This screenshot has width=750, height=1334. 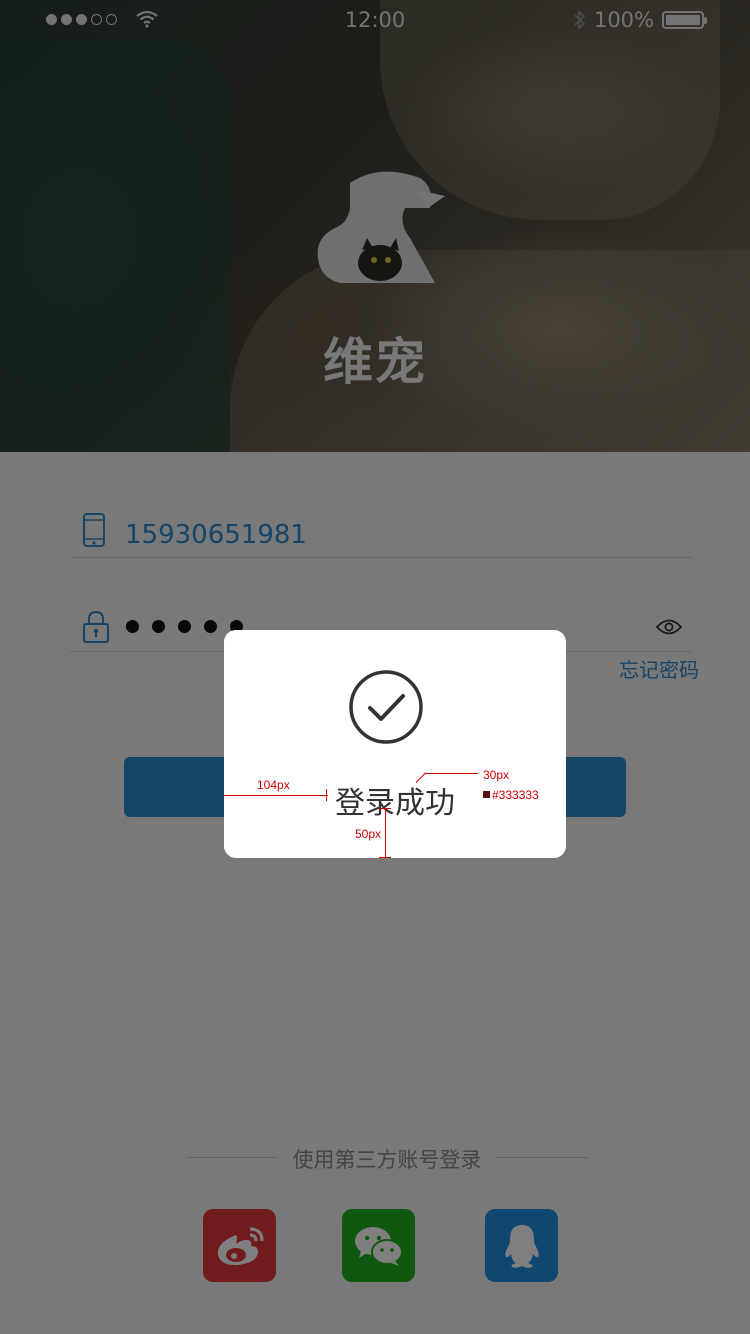 I want to click on annotation-swatch, so click(x=486, y=794).